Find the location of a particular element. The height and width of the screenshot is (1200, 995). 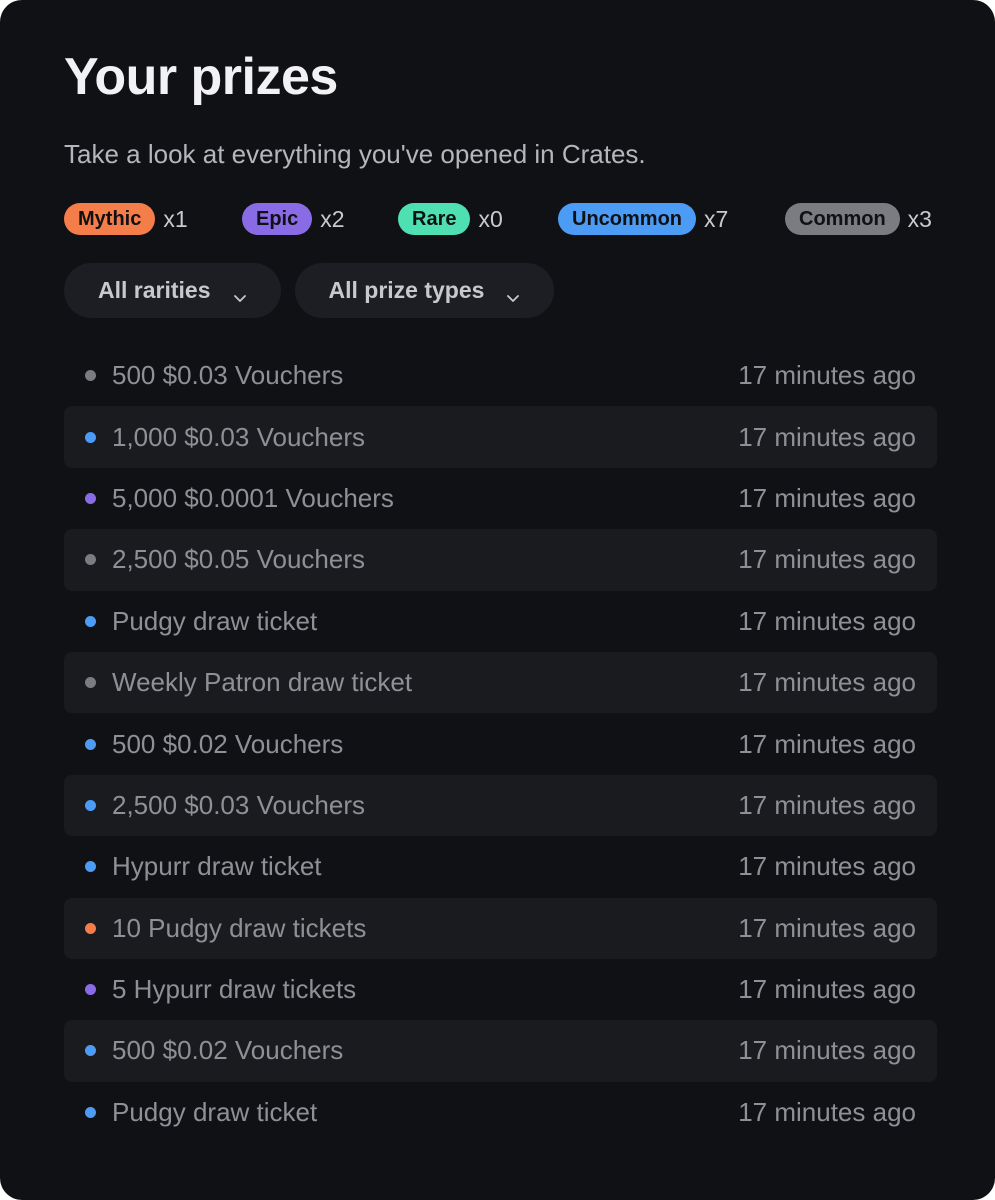

rarity-badge-rare: Rare is located at coordinates (434, 219).